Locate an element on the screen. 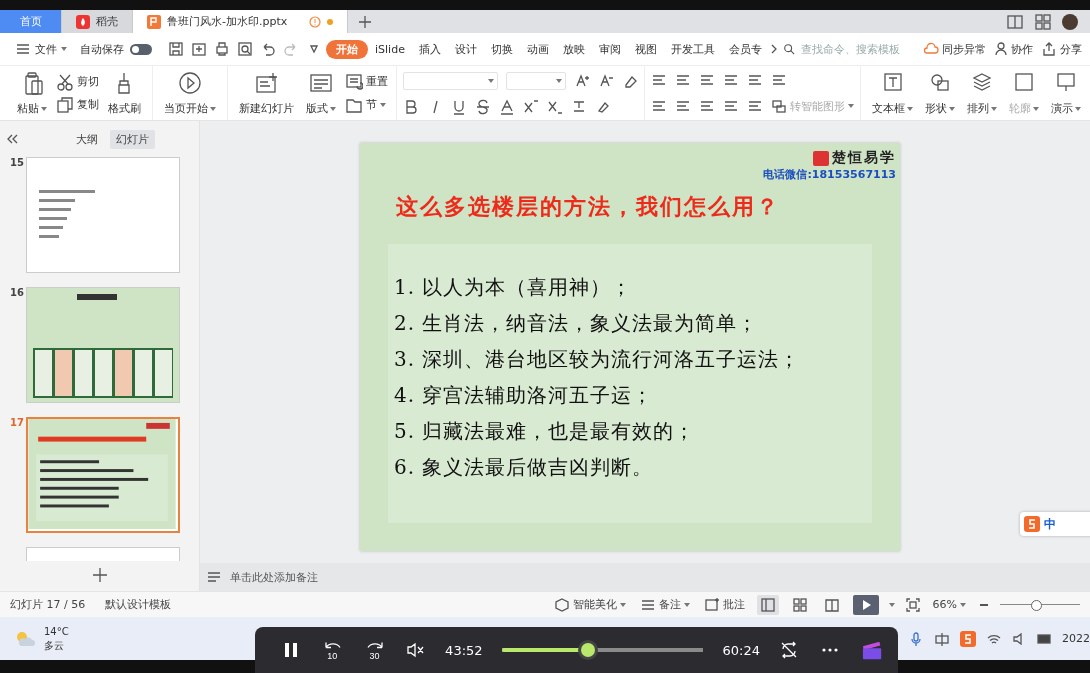 This screenshot has width=1090, height=673. panel-tab: 幻灯片 is located at coordinates (132, 139).